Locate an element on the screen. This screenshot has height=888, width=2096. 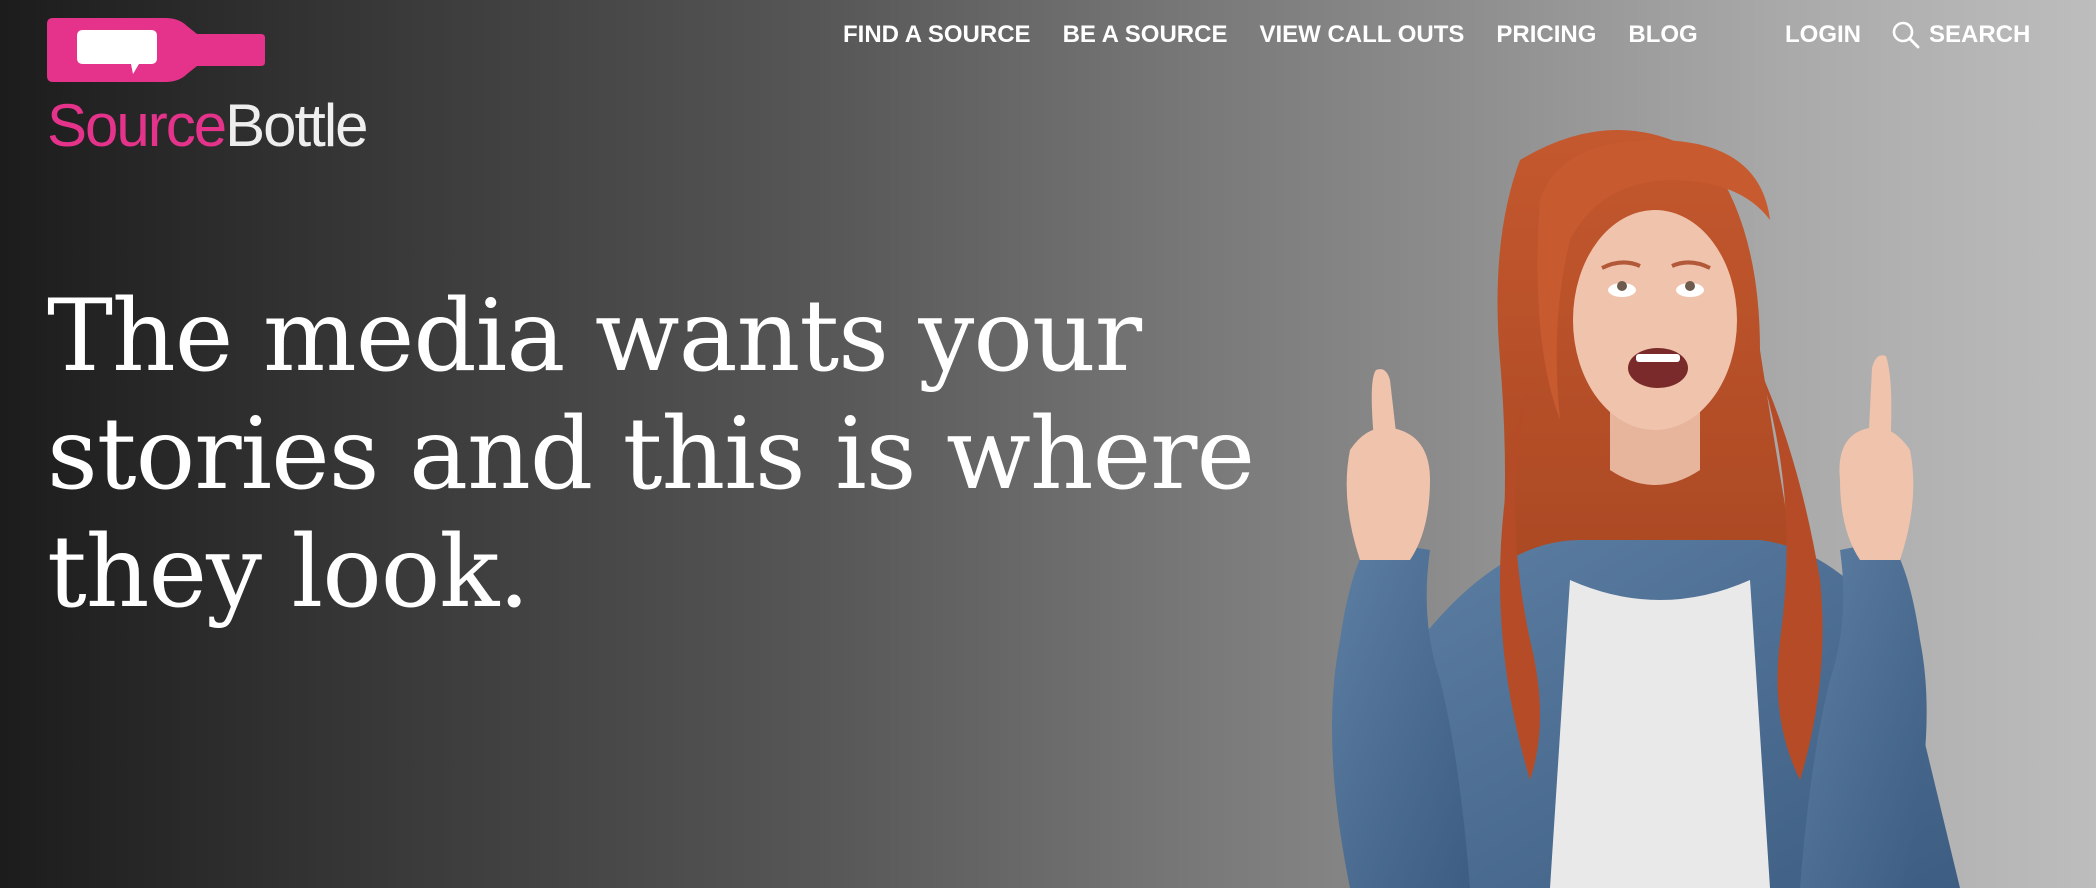
headline-line-1: The media wants your is located at coordinates (594, 336).